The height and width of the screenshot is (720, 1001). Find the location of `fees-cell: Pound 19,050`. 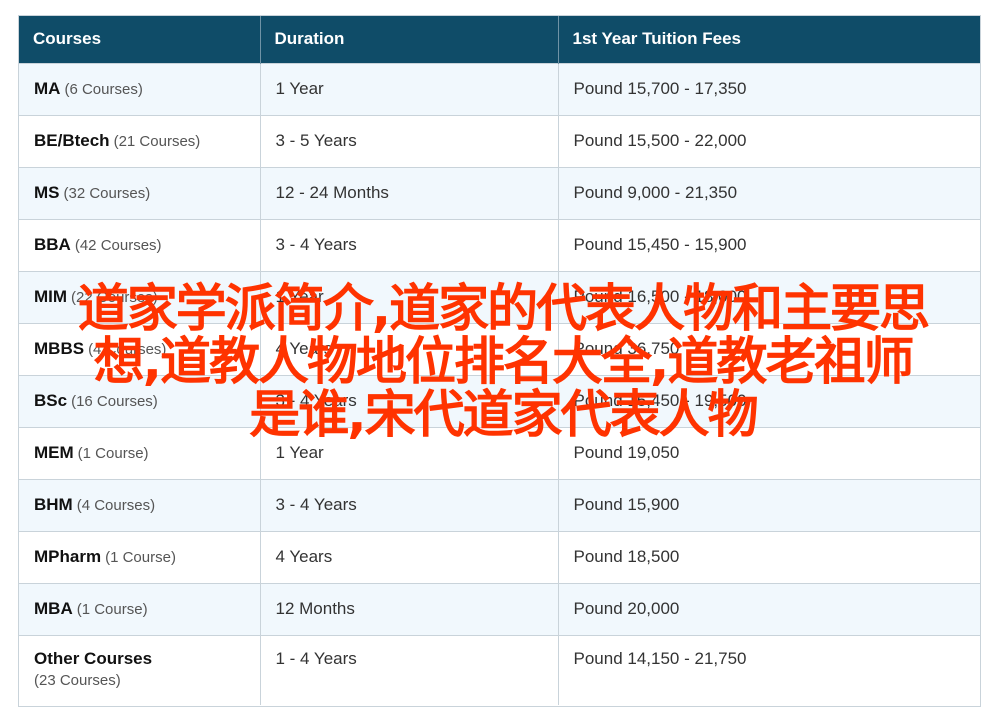

fees-cell: Pound 19,050 is located at coordinates (769, 452).